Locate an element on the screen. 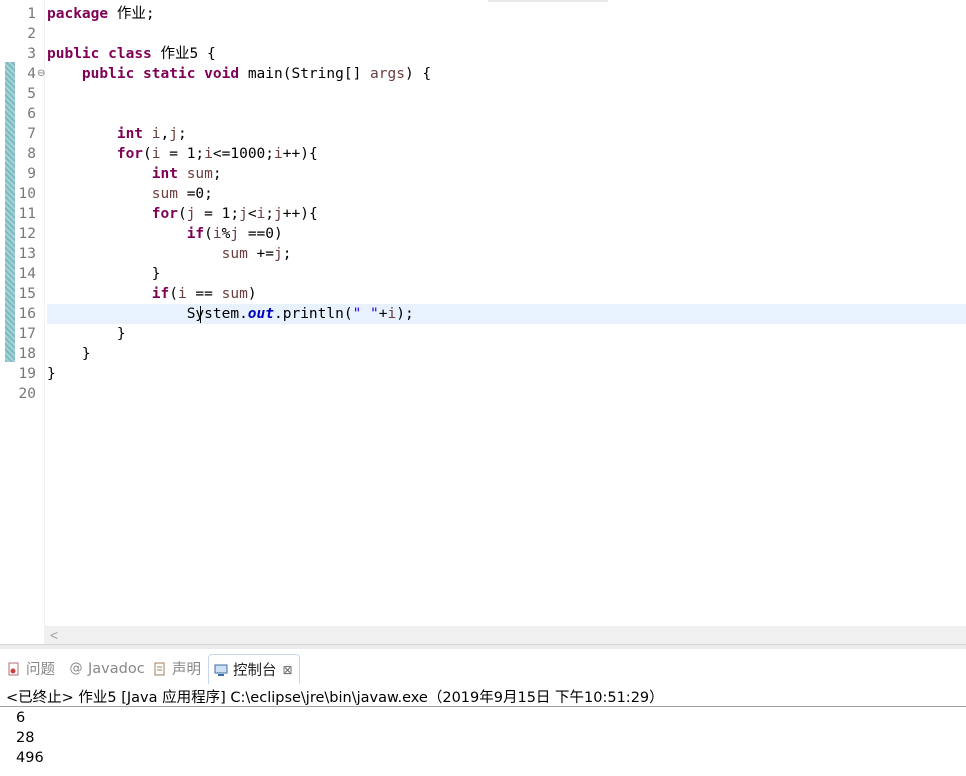 The height and width of the screenshot is (776, 966). editor-panel-divider is located at coordinates (483, 646).